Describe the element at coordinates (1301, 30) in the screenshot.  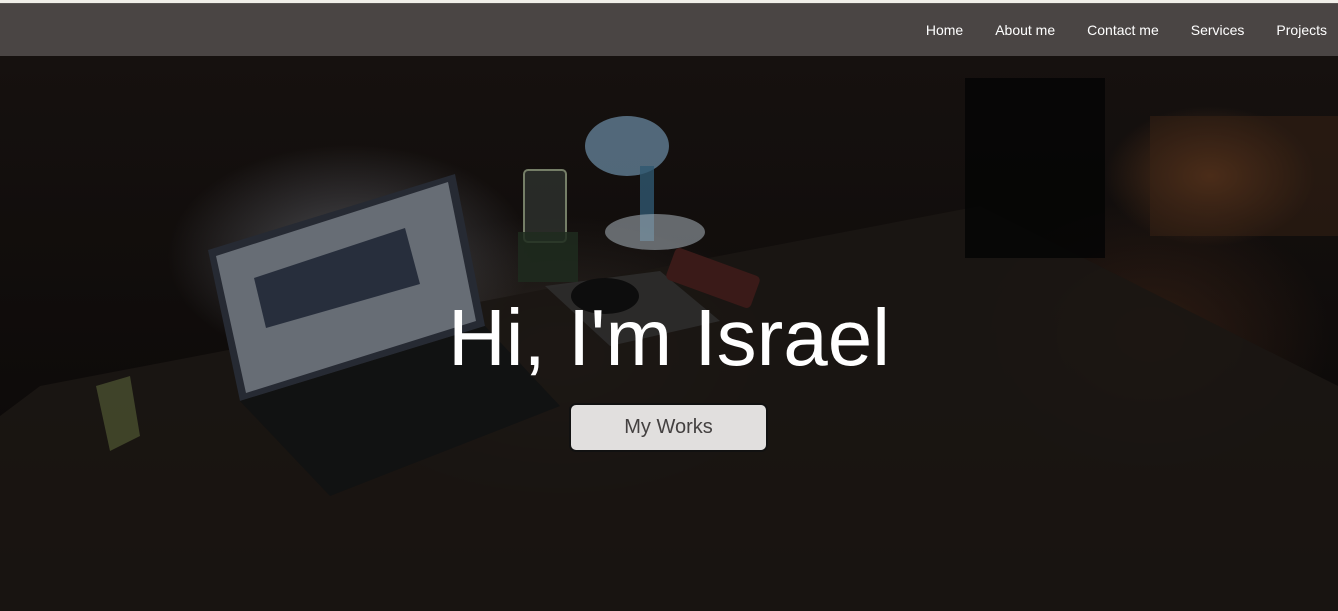
I see `nav-link-projects: Projects` at that location.